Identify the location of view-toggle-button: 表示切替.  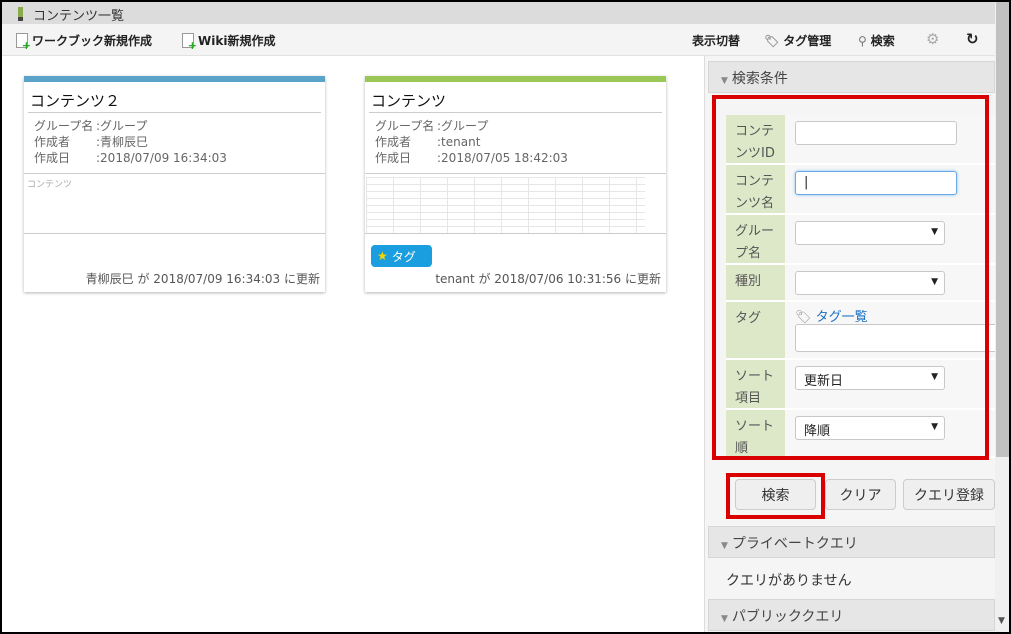
(716, 40).